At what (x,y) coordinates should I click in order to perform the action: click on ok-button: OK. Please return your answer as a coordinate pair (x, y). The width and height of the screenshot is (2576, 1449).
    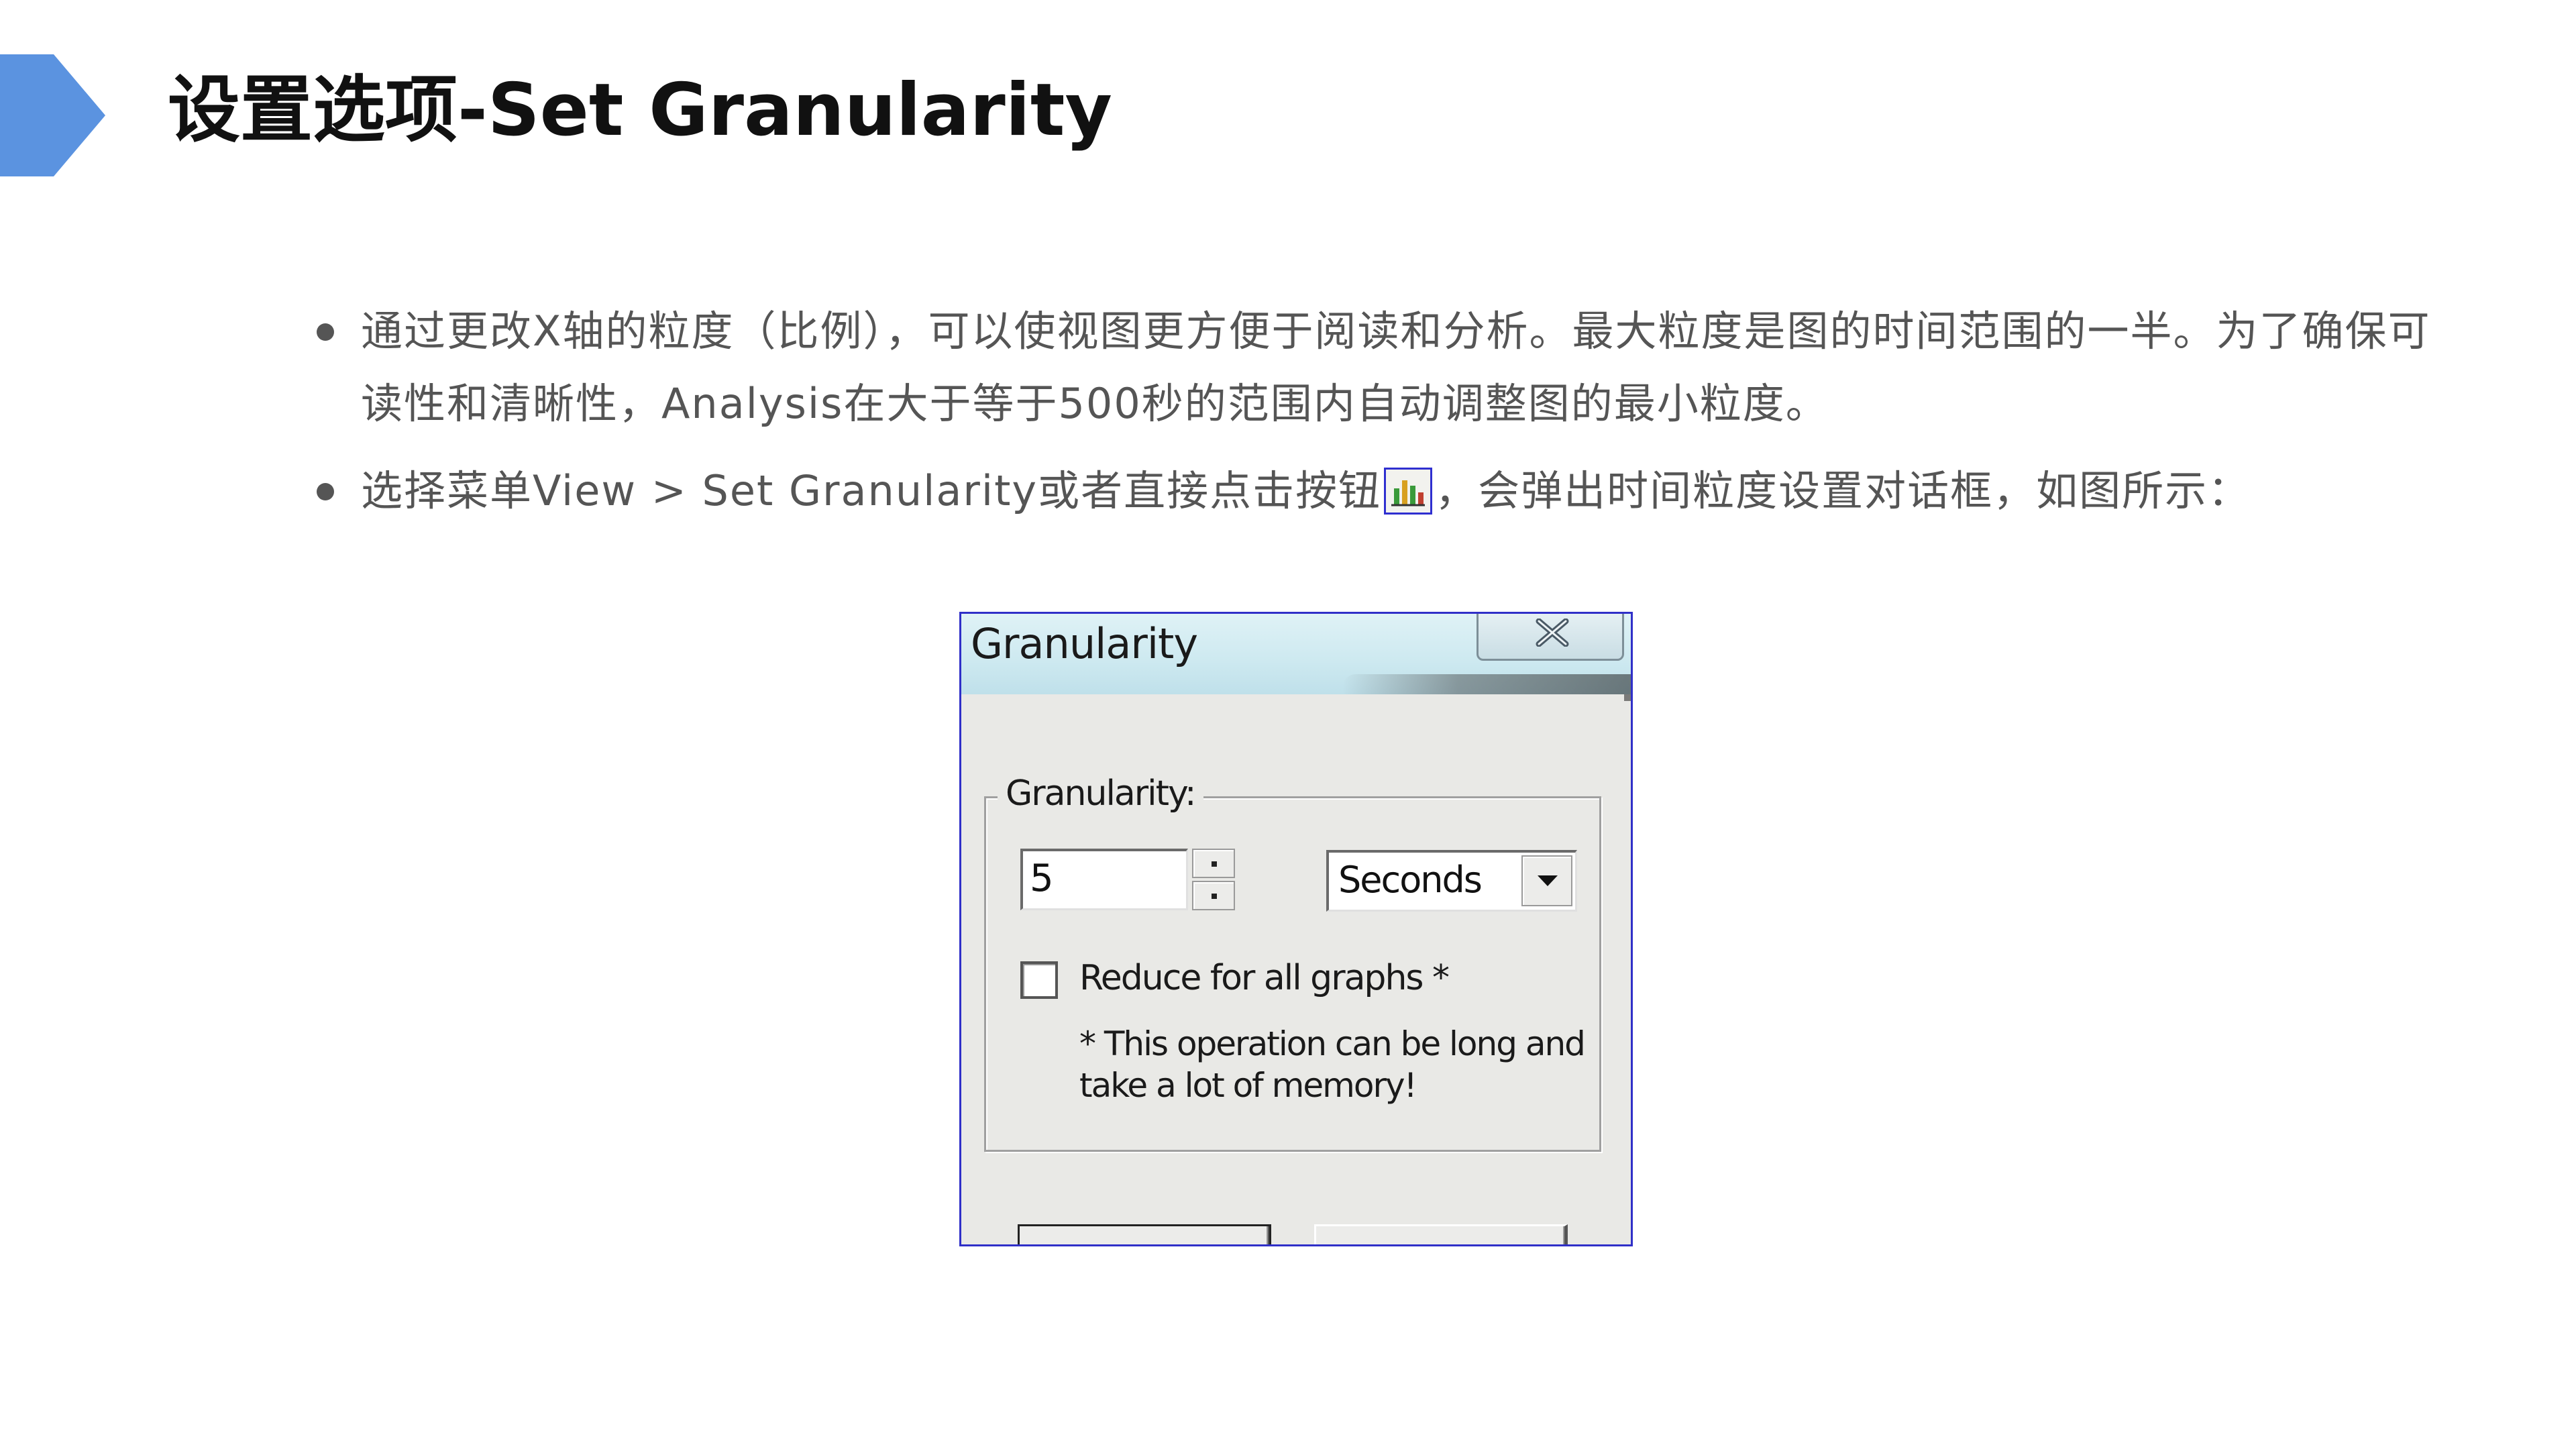
    Looking at the image, I should click on (1144, 1234).